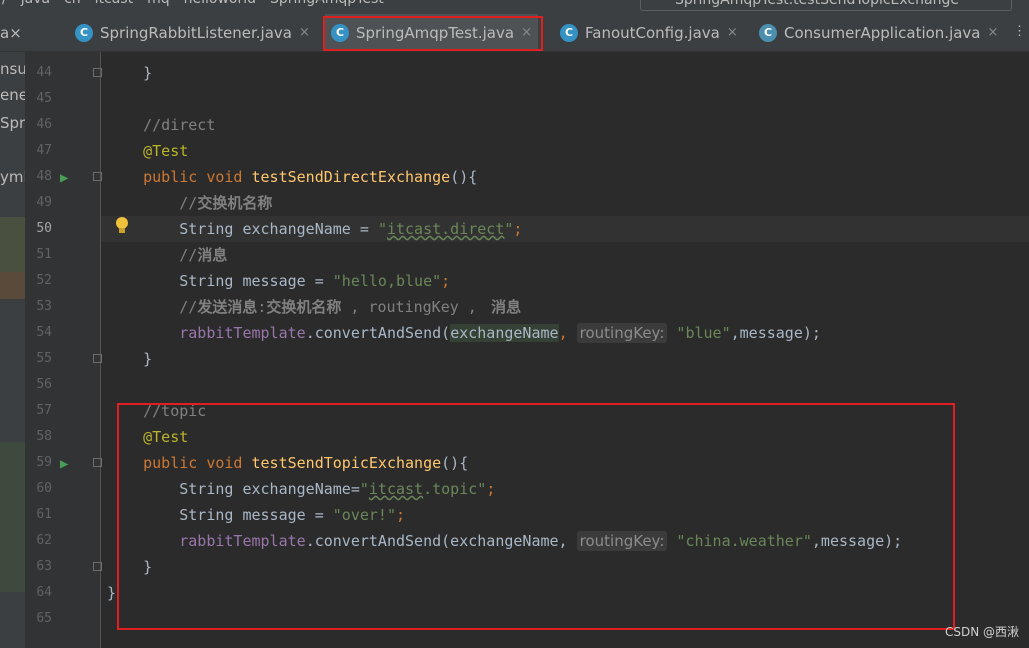 The height and width of the screenshot is (648, 1029). Describe the element at coordinates (44, 592) in the screenshot. I see `line-number: 64` at that location.